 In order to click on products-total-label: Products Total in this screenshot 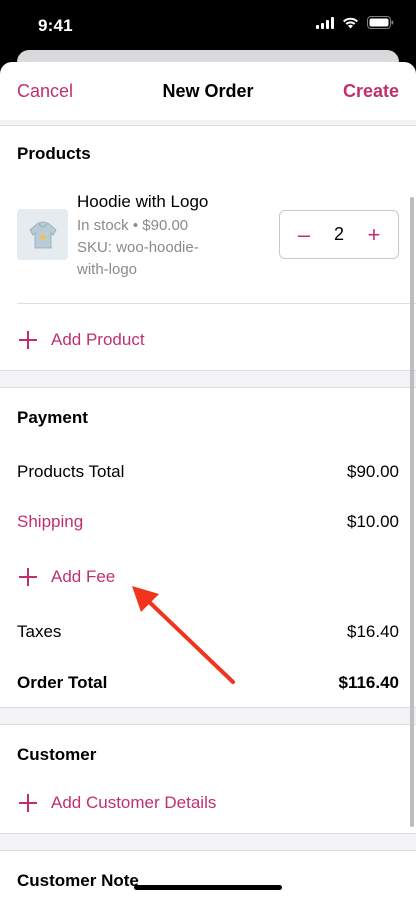, I will do `click(71, 471)`.